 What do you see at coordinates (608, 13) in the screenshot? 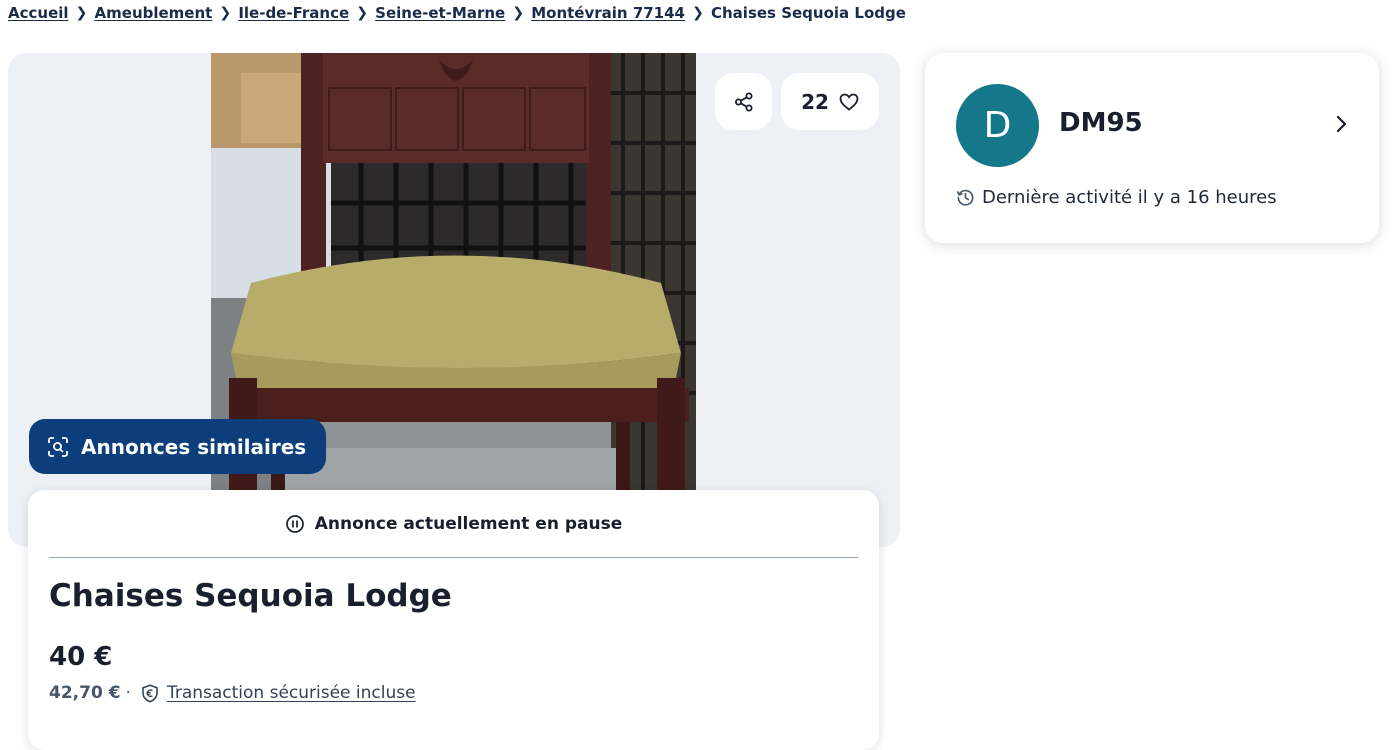
I see `breadcrumb-link-city: Montévrain 77144` at bounding box center [608, 13].